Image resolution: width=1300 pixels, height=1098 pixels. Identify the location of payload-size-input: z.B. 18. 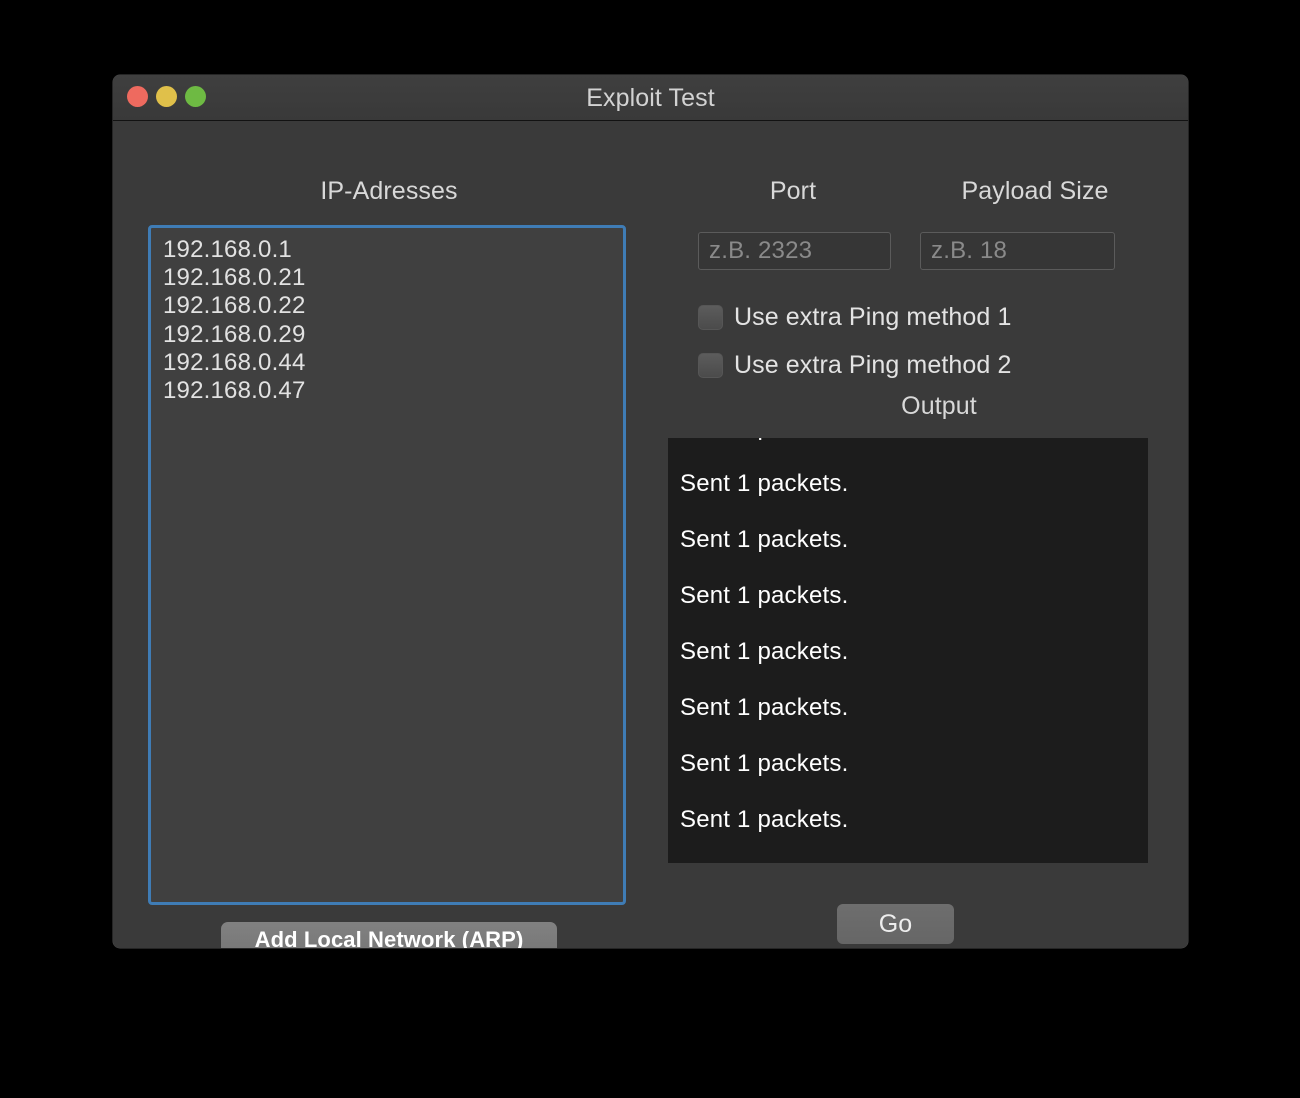
(1017, 251).